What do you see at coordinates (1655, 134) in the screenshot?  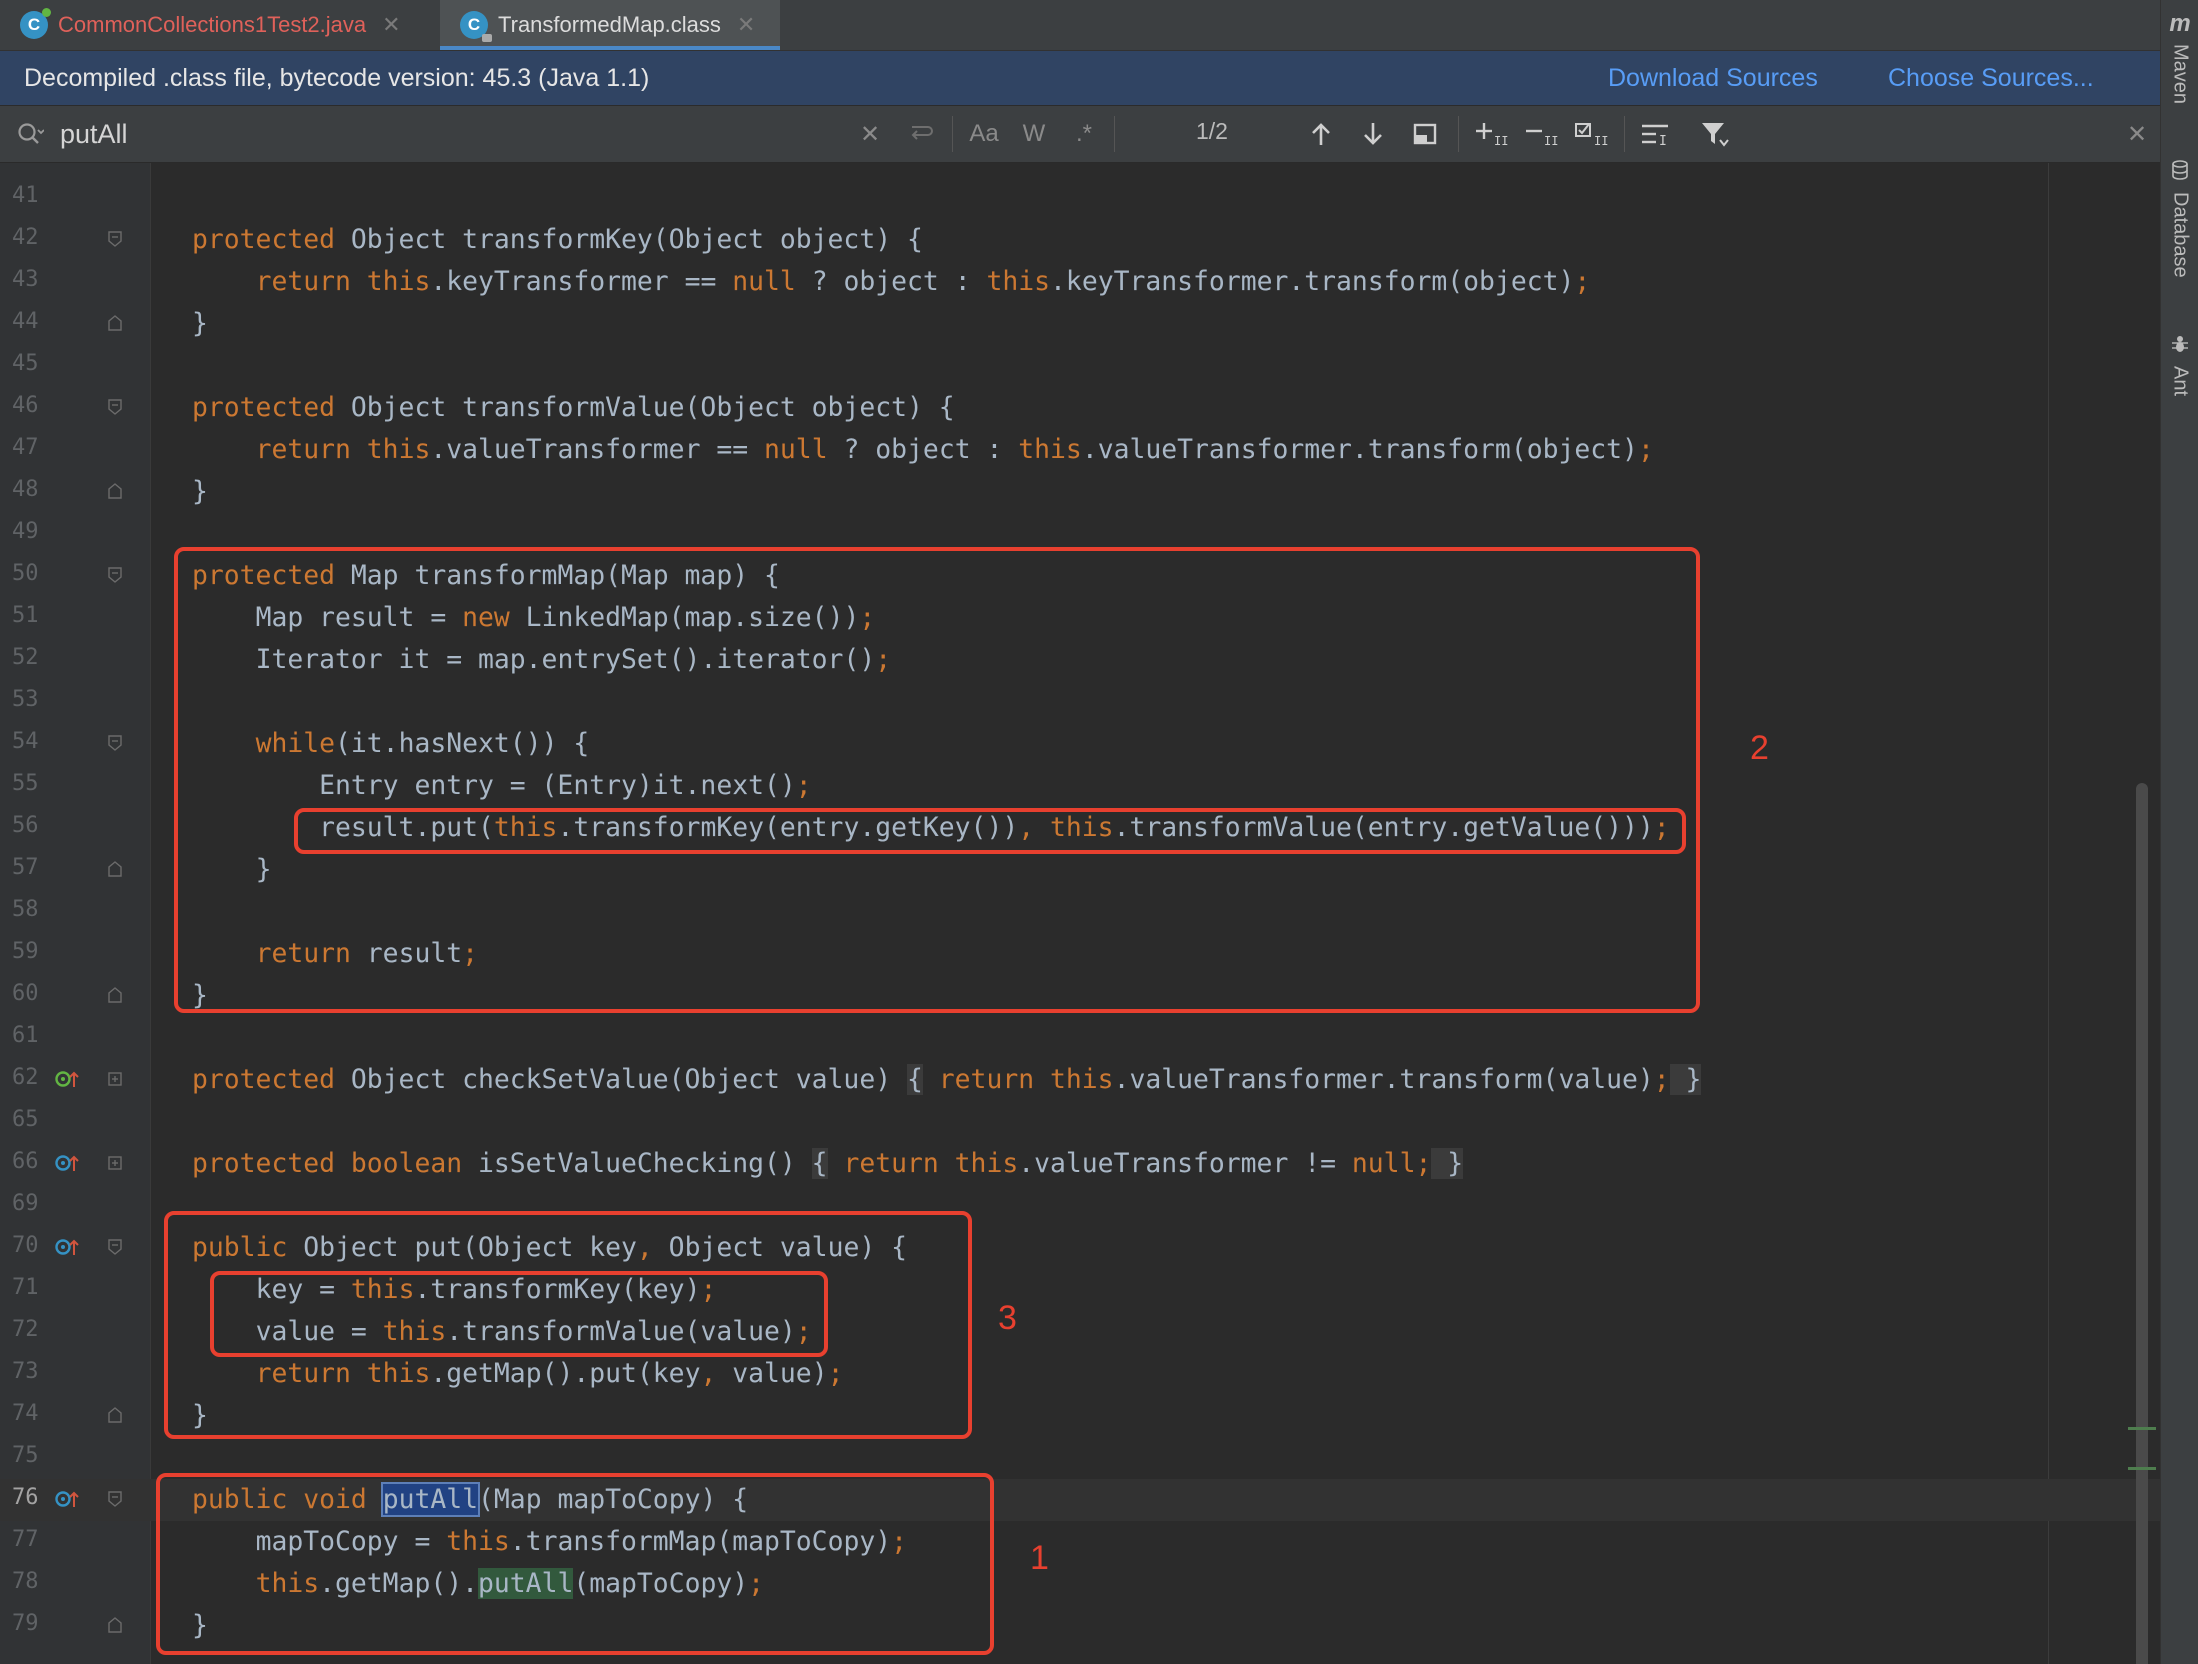 I see `filter-search-results-icon: I` at bounding box center [1655, 134].